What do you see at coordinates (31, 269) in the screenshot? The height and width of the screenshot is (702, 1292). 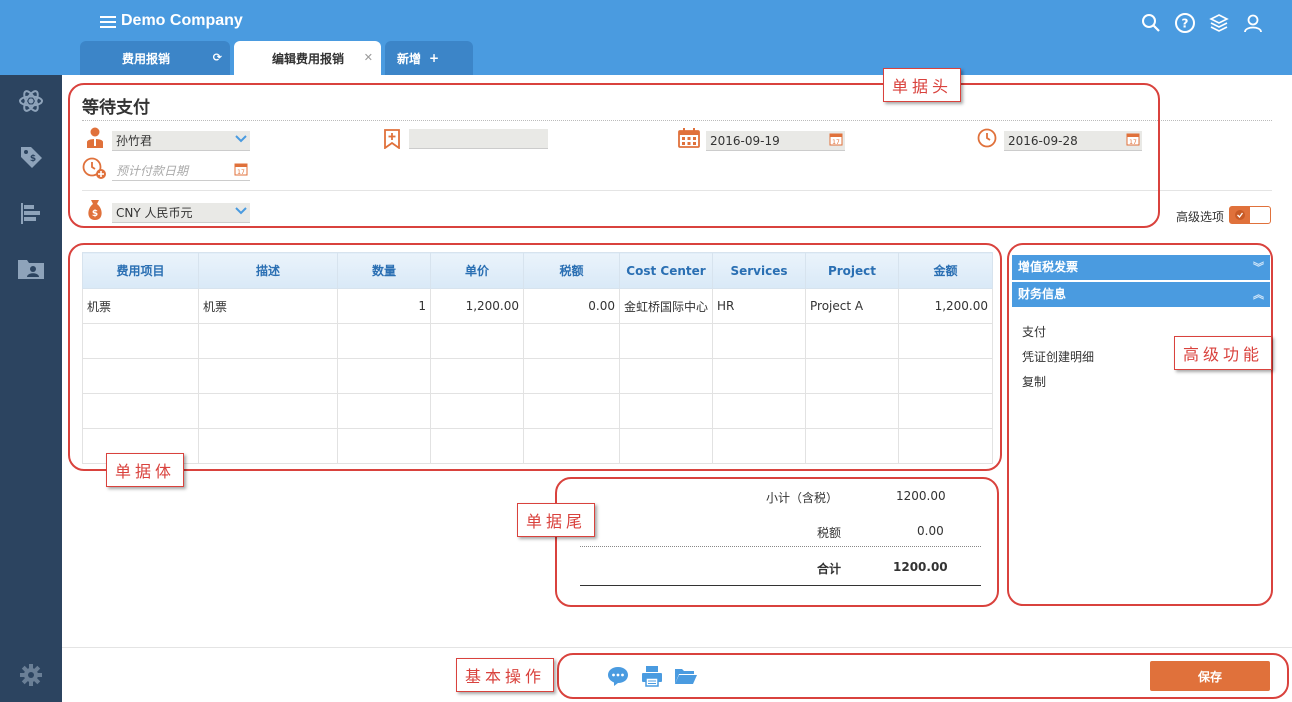 I see `contact-folder-icon` at bounding box center [31, 269].